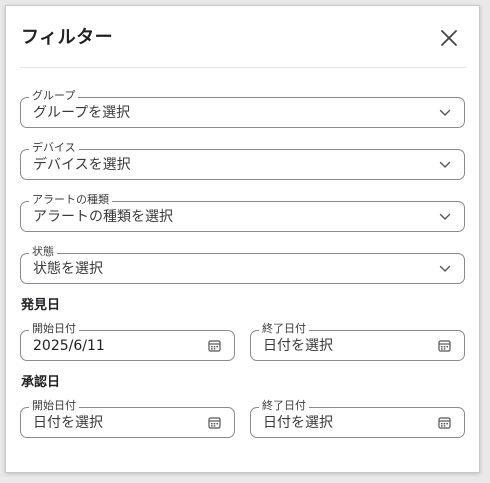  What do you see at coordinates (357, 418) in the screenshot?
I see `approval-end-date-field: 終了日付 日付を選択` at bounding box center [357, 418].